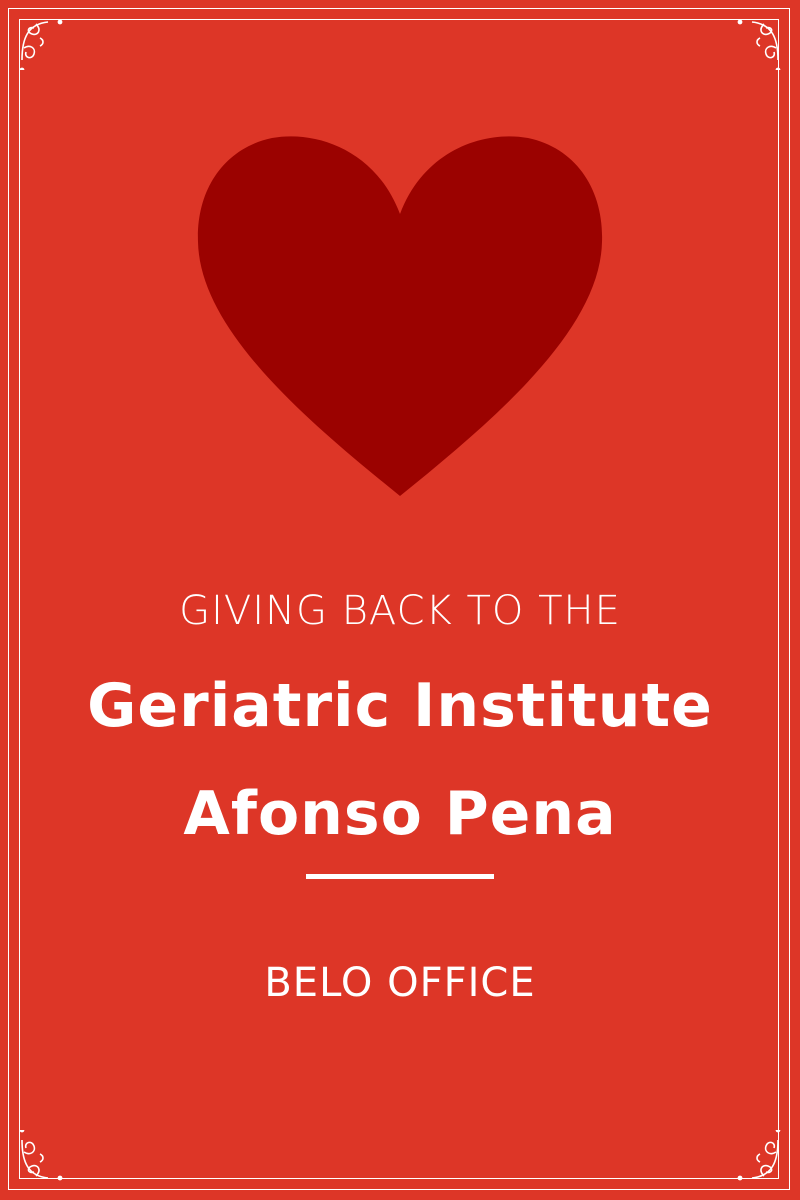 The height and width of the screenshot is (1200, 800). What do you see at coordinates (400, 814) in the screenshot?
I see `title-line-2: Afonso Pena` at bounding box center [400, 814].